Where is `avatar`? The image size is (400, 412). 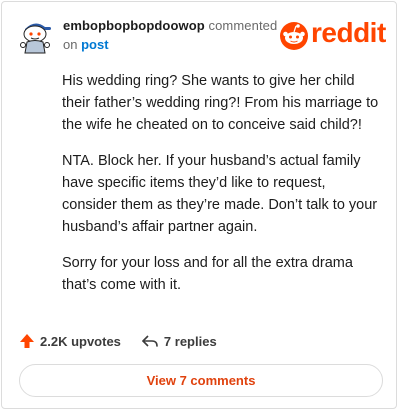 avatar is located at coordinates (35, 35).